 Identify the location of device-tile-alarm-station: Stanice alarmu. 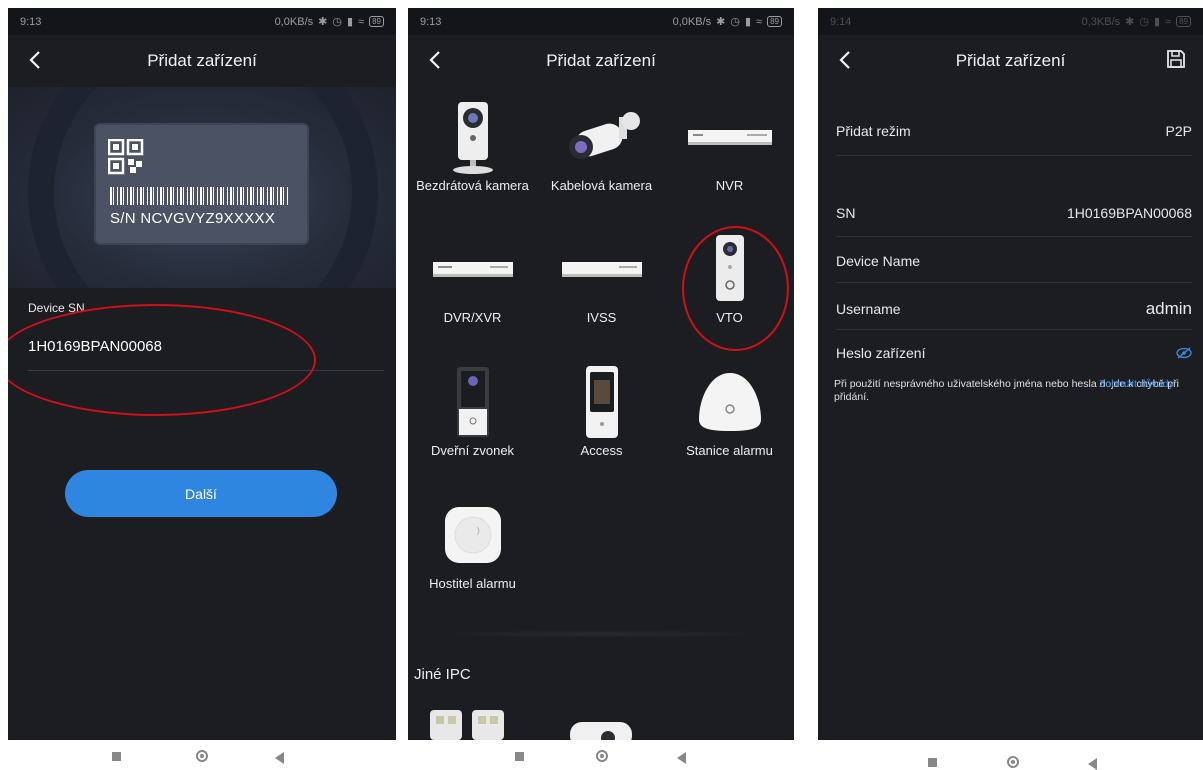
(729, 410).